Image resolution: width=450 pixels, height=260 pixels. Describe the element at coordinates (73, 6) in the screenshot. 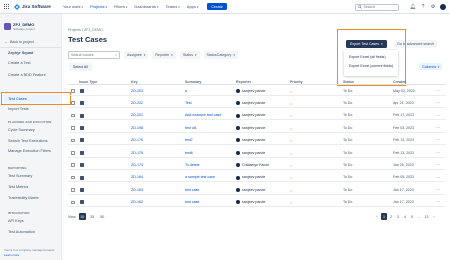

I see `nav-your-work: Your work ▾` at that location.